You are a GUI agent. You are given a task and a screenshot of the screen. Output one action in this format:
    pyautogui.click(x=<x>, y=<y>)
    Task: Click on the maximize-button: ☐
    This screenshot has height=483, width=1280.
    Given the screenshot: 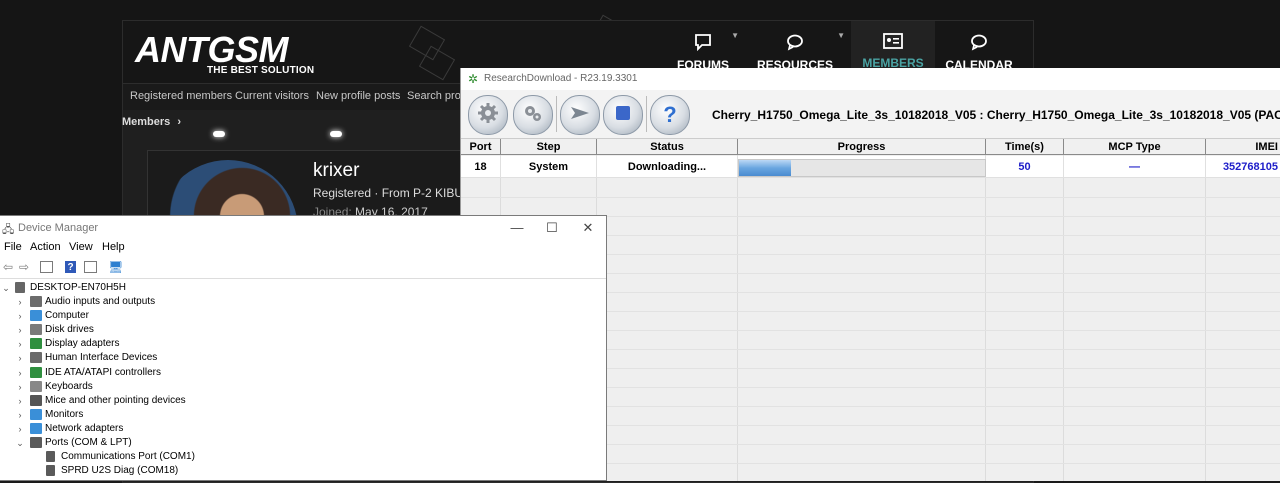 What is the action you would take?
    pyautogui.click(x=552, y=228)
    